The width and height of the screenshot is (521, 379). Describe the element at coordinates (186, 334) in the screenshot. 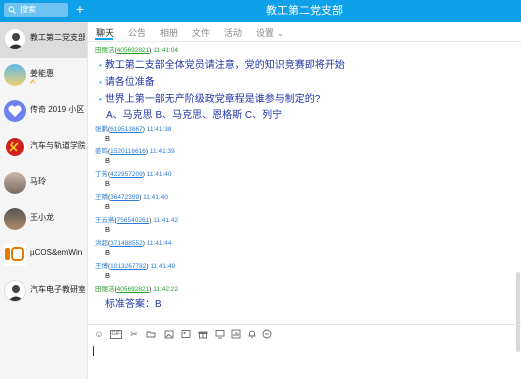

I see `picture-icon` at that location.